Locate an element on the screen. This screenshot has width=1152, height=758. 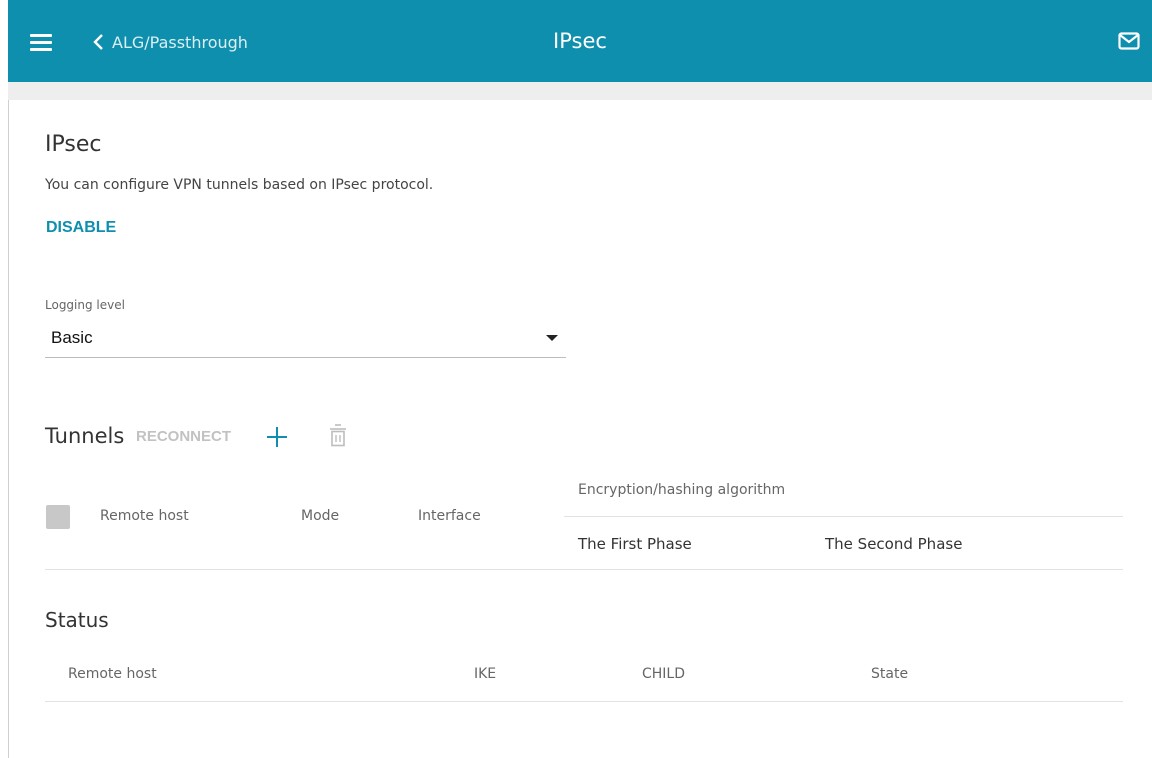
left-border is located at coordinates (8, 429).